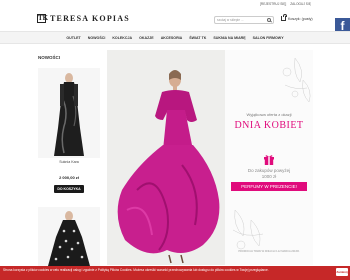 The width and height of the screenshot is (350, 280). I want to click on brand-name: TERESA KOPIAS, so click(90, 18).